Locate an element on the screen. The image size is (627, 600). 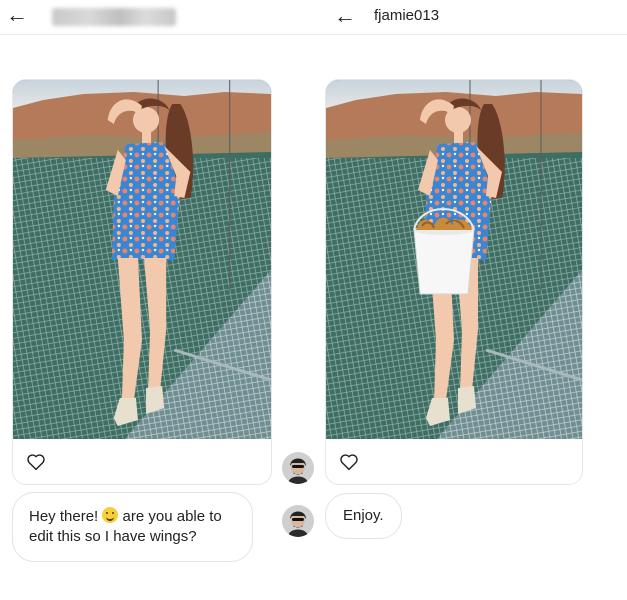
message-bubble: Enjoy. is located at coordinates (363, 516).